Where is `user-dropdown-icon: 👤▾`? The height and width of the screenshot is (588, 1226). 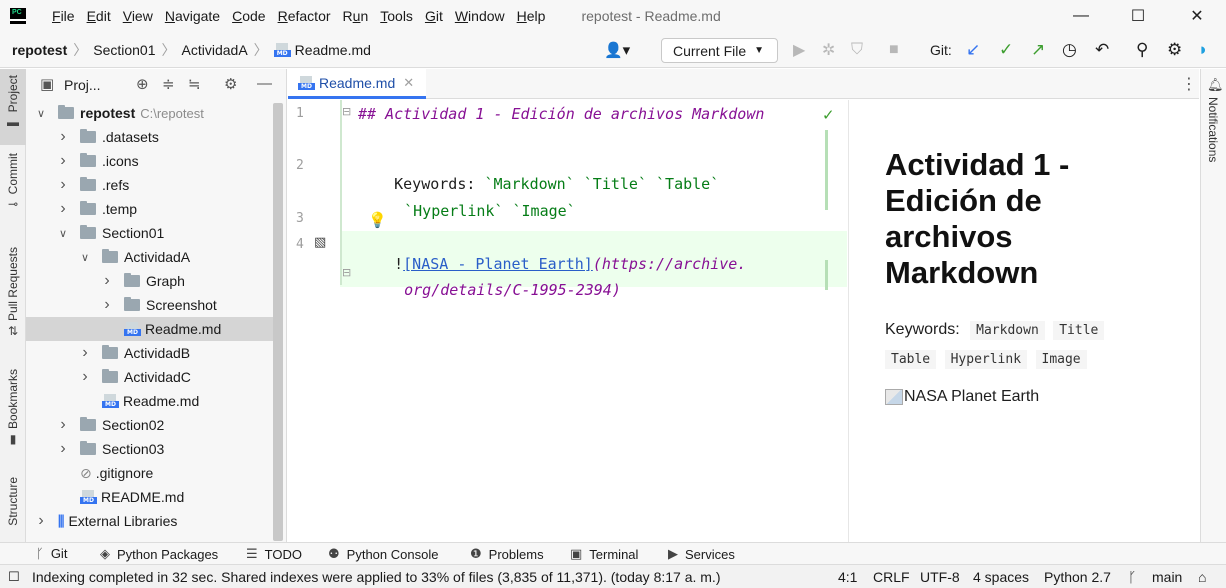 user-dropdown-icon: 👤▾ is located at coordinates (617, 50).